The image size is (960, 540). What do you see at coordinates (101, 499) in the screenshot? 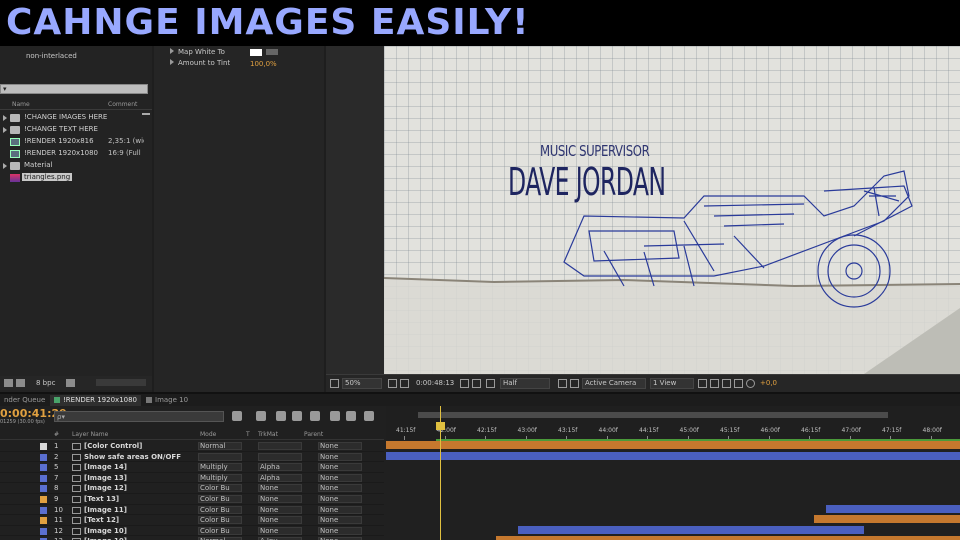
I see `layer-name: [Text 13]` at bounding box center [101, 499].